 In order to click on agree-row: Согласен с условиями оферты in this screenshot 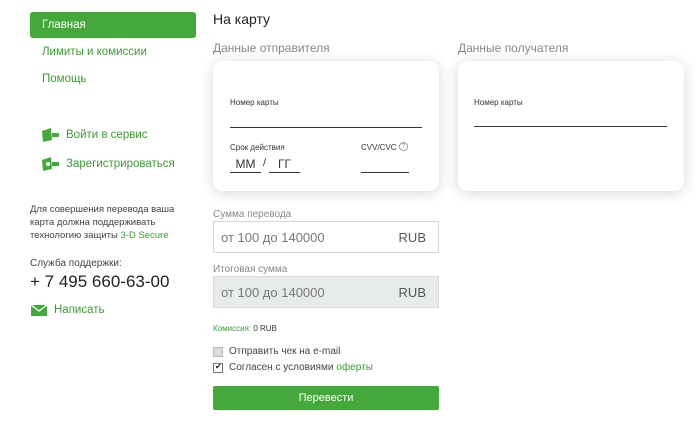, I will do `click(293, 367)`.